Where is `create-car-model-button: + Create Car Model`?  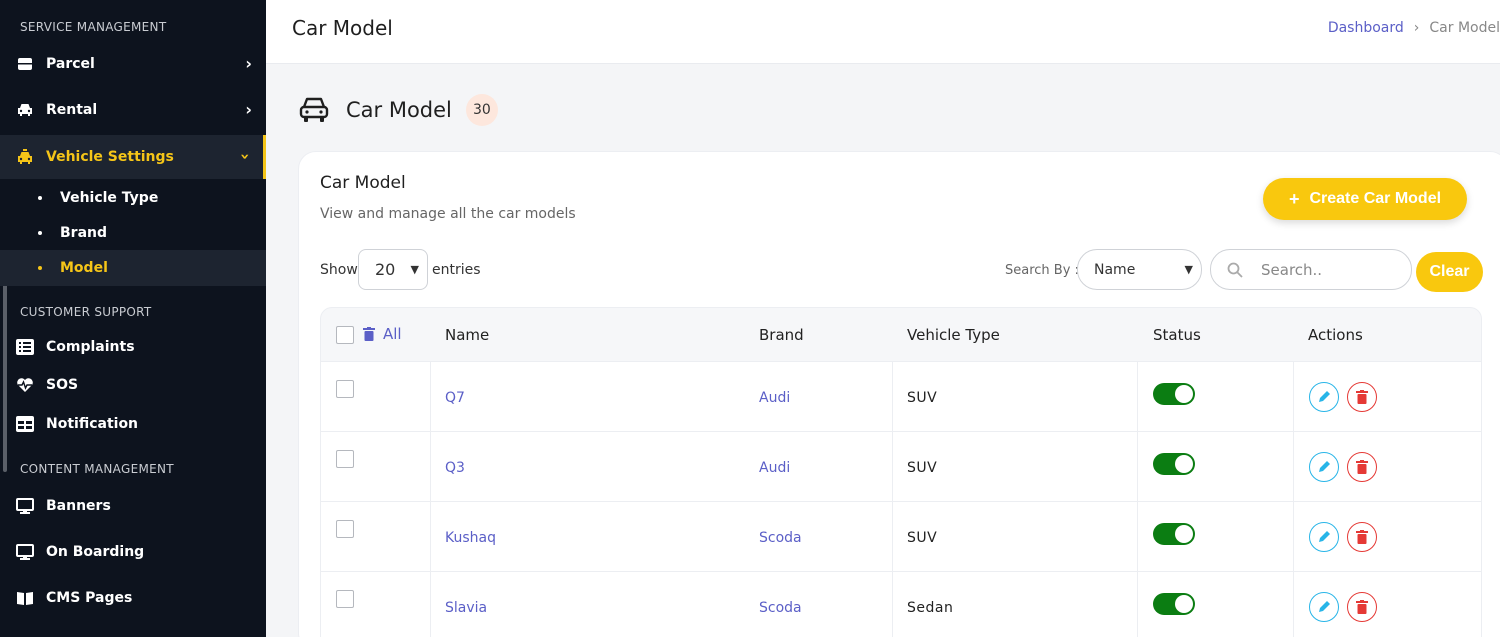 create-car-model-button: + Create Car Model is located at coordinates (1365, 199).